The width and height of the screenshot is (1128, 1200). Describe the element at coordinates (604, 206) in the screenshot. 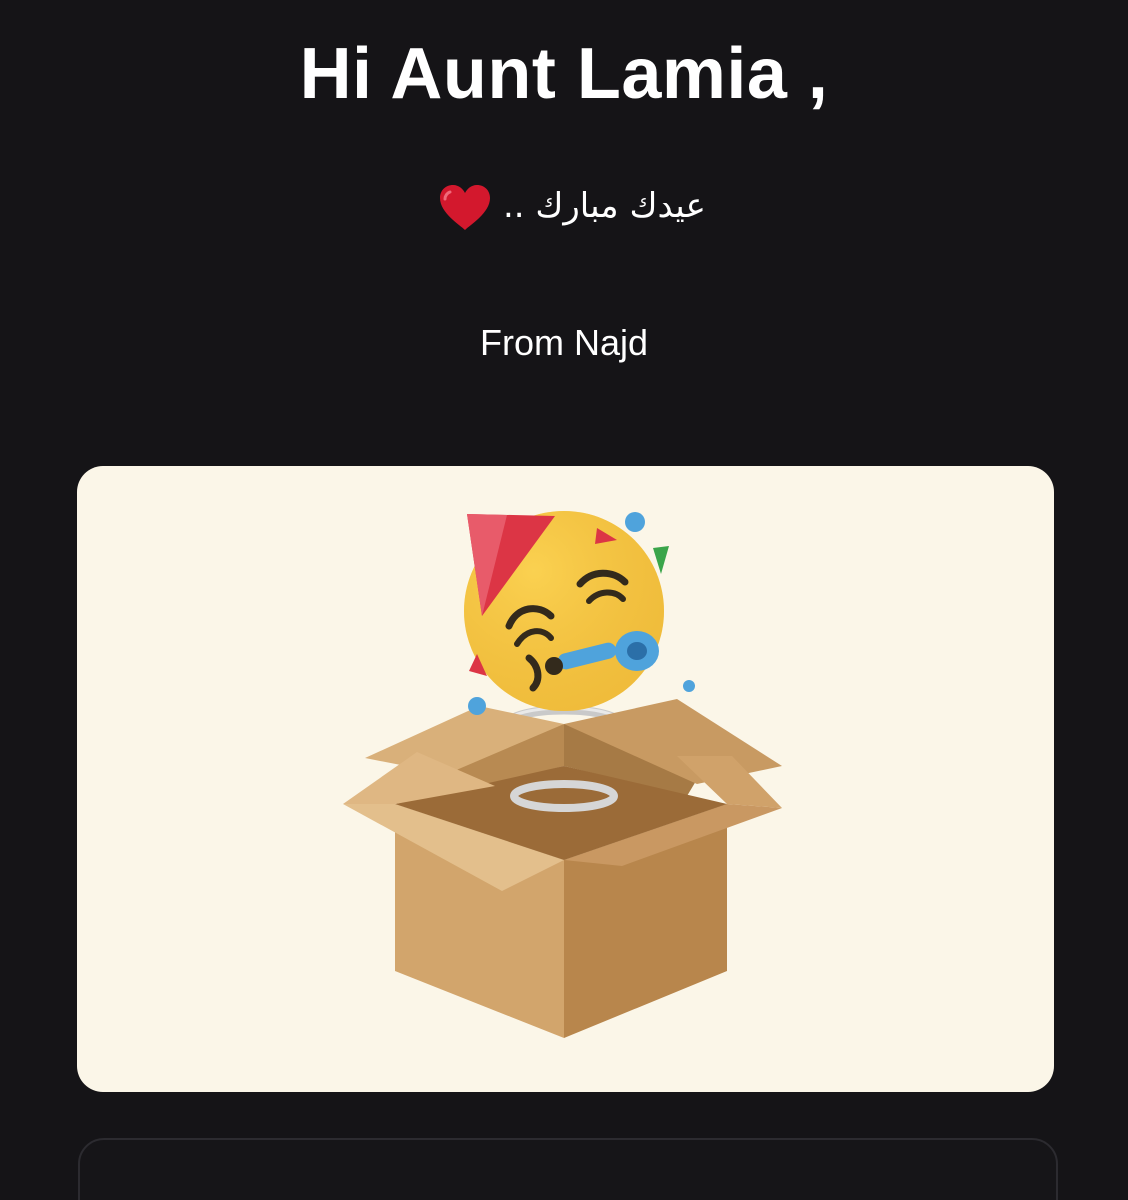

I see `message-text: عيدك مبارك ..` at that location.